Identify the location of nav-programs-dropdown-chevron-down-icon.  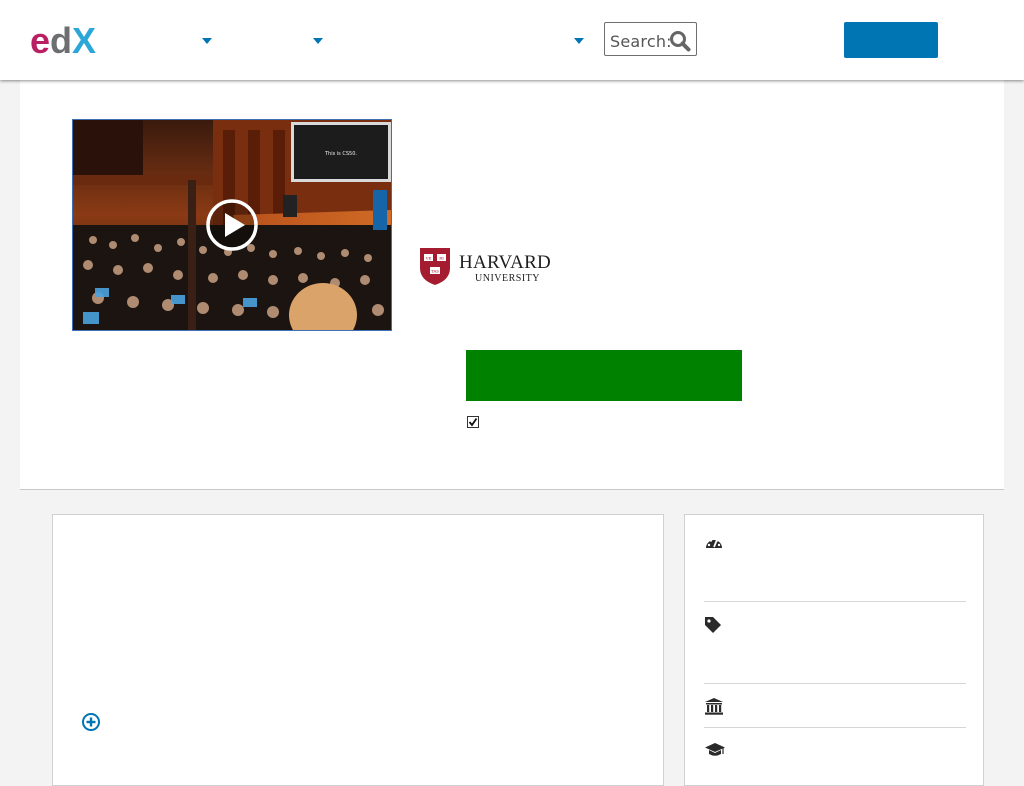
(318, 41).